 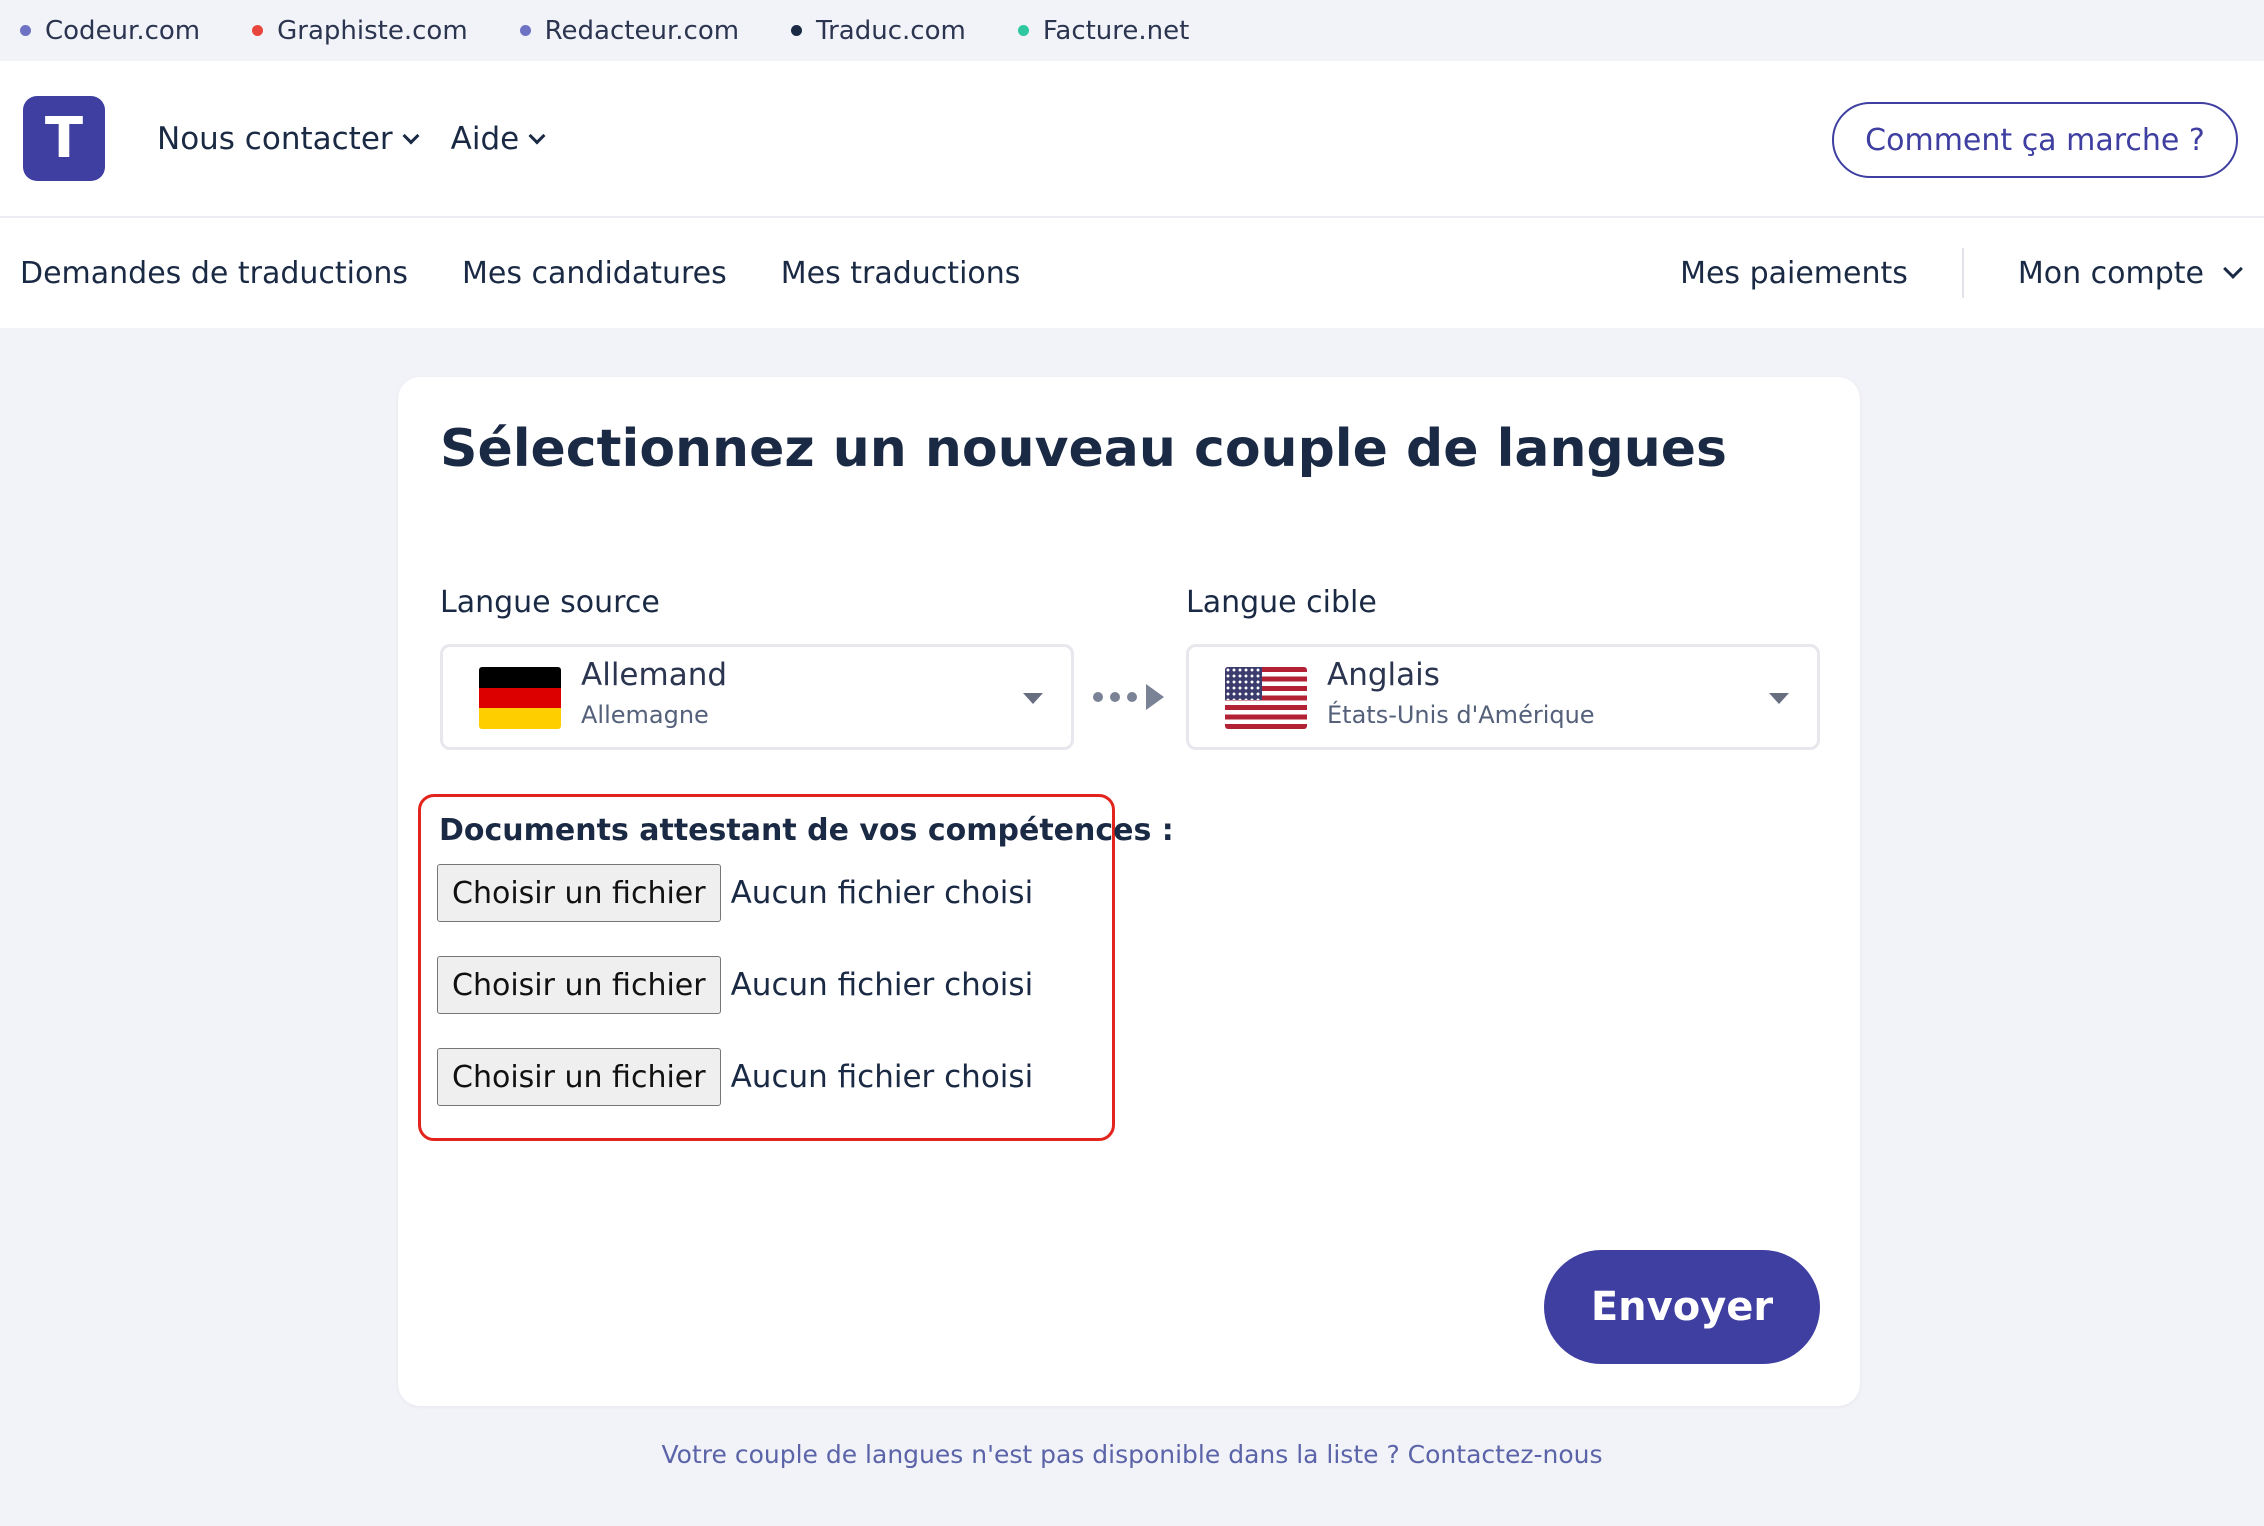 What do you see at coordinates (901, 273) in the screenshot?
I see `nav-my-translations: Mes traductions` at bounding box center [901, 273].